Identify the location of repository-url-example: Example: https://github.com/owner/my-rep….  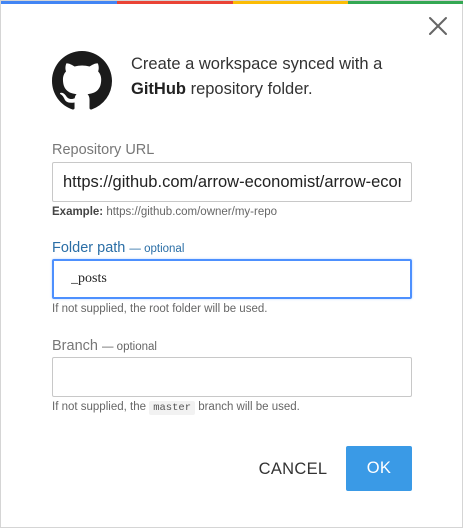
(164, 212).